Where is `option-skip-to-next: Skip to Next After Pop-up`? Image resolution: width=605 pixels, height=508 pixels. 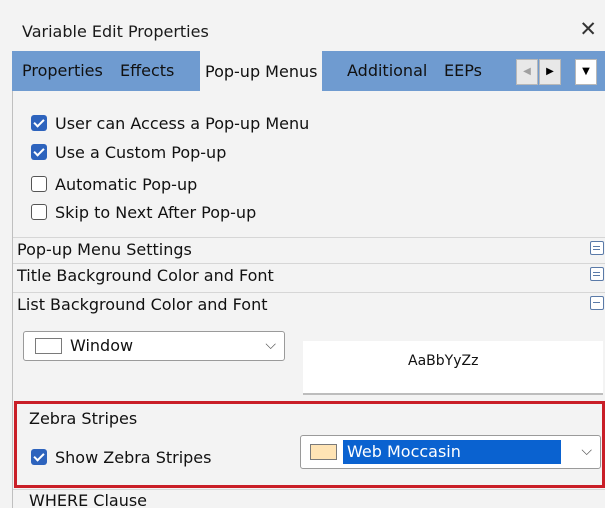 option-skip-to-next: Skip to Next After Pop-up is located at coordinates (143, 212).